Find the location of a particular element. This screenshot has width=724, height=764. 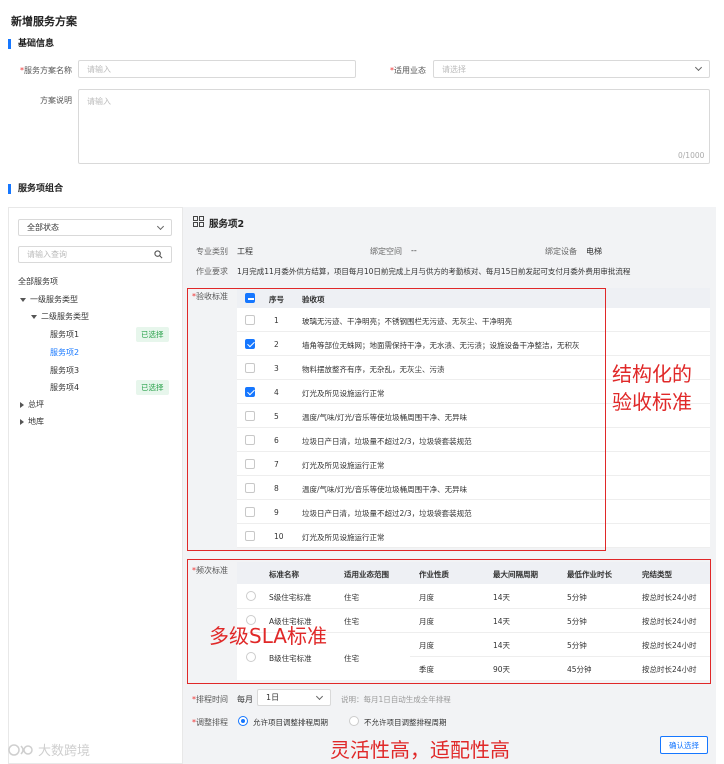

req-label: 作业要求 is located at coordinates (212, 271).